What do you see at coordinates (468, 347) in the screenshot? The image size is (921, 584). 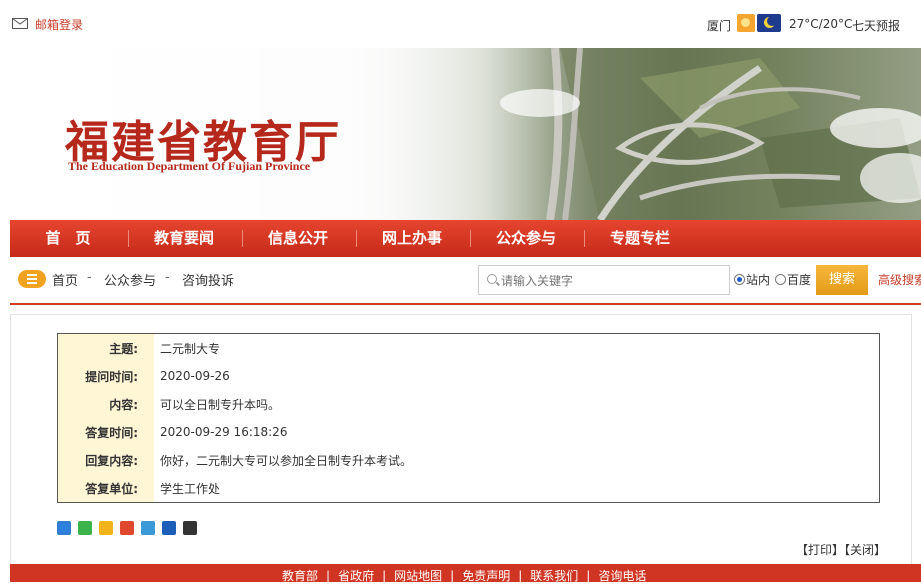 I see `table-row: 主题: 二元制大专` at bounding box center [468, 347].